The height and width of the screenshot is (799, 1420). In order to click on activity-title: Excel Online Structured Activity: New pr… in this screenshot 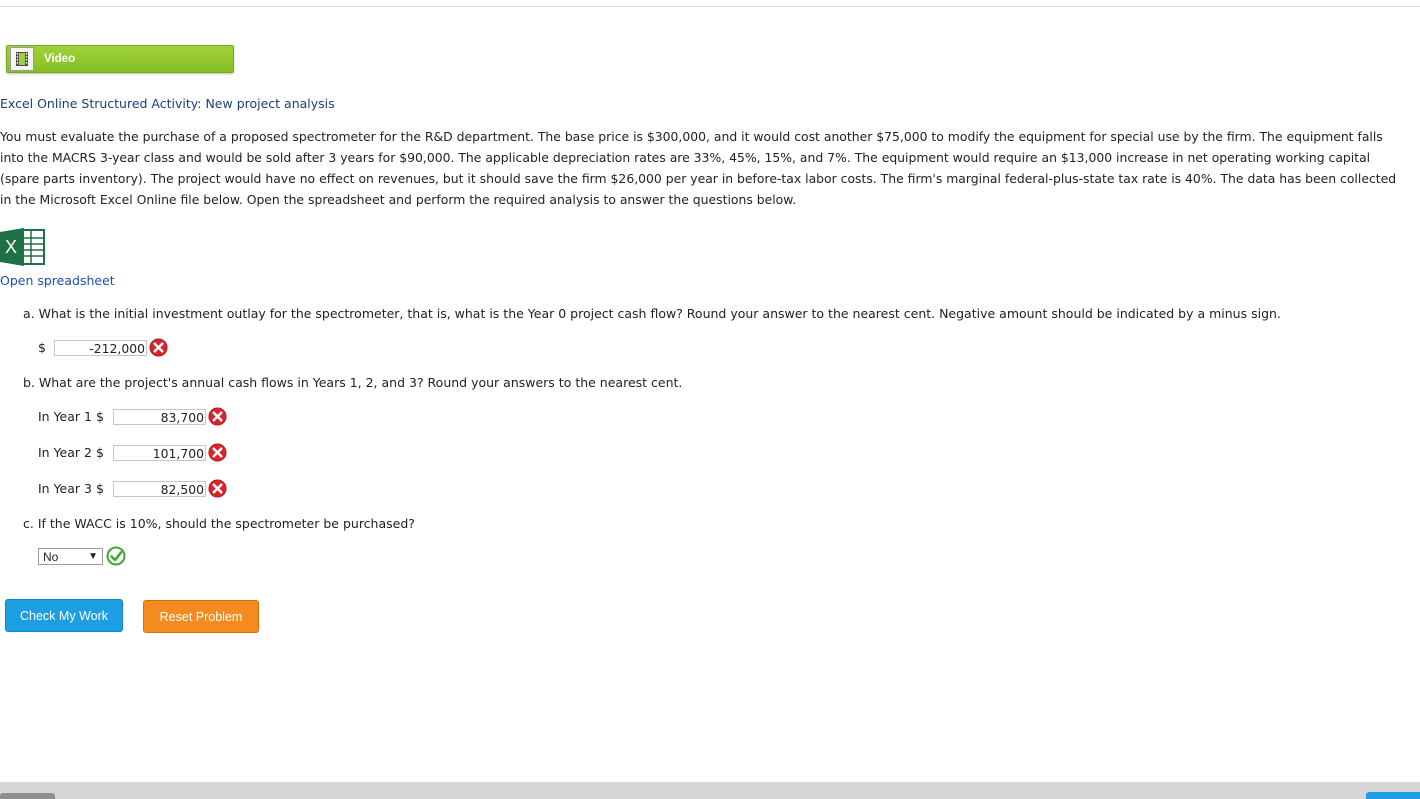, I will do `click(167, 103)`.